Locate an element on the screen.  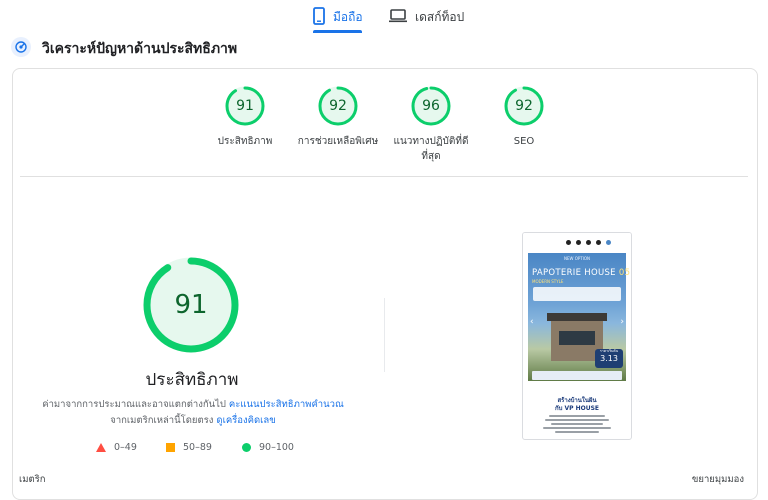
card-divider is located at coordinates (384, 176).